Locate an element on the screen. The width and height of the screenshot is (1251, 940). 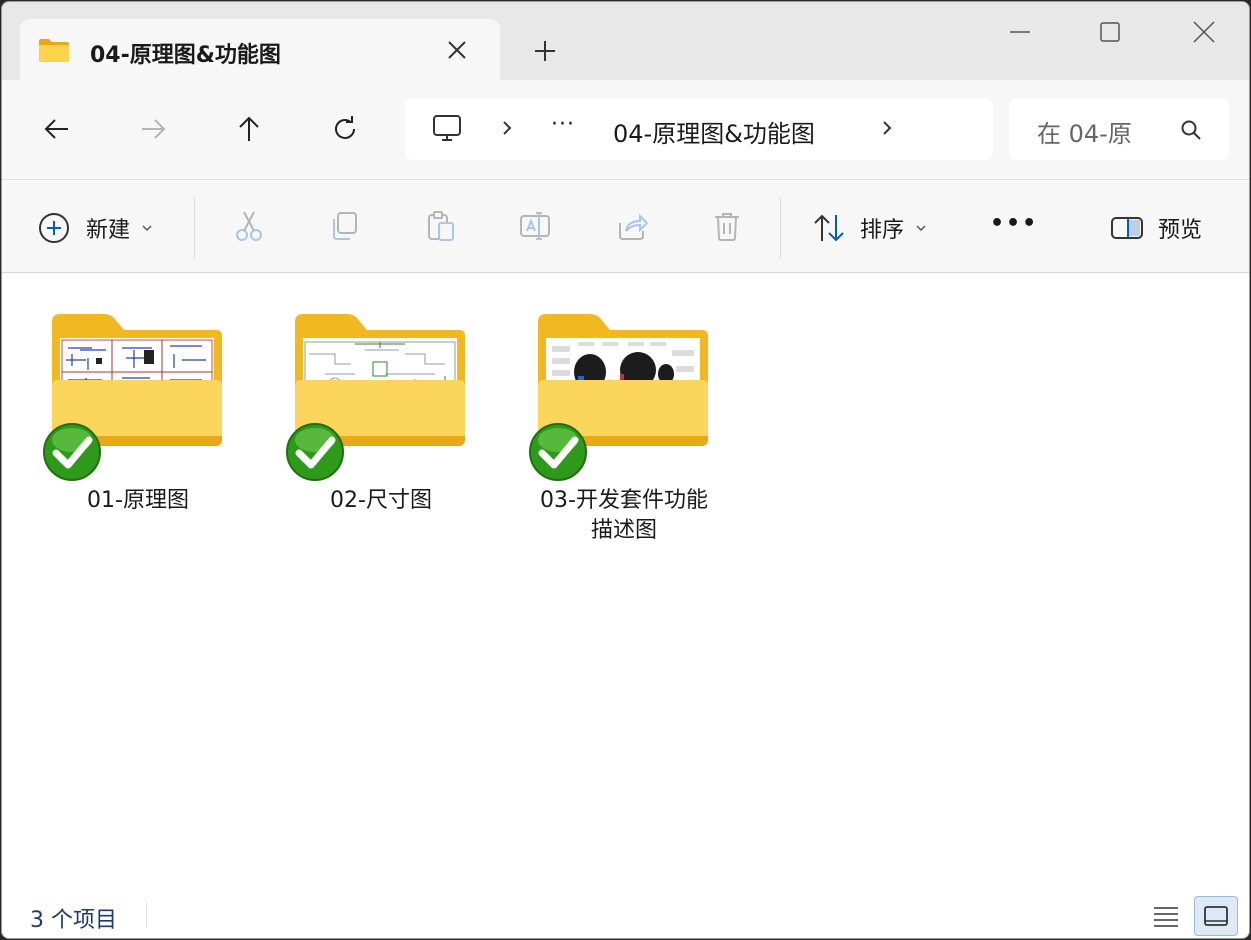
sort-button: 排序 is located at coordinates (870, 228).